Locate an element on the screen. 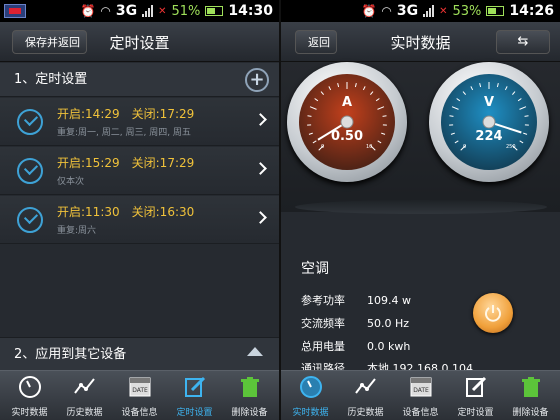 The width and height of the screenshot is (560, 420). timer-item: 开启:11:30 关闭:16:30 重复:周六 is located at coordinates (139, 220).